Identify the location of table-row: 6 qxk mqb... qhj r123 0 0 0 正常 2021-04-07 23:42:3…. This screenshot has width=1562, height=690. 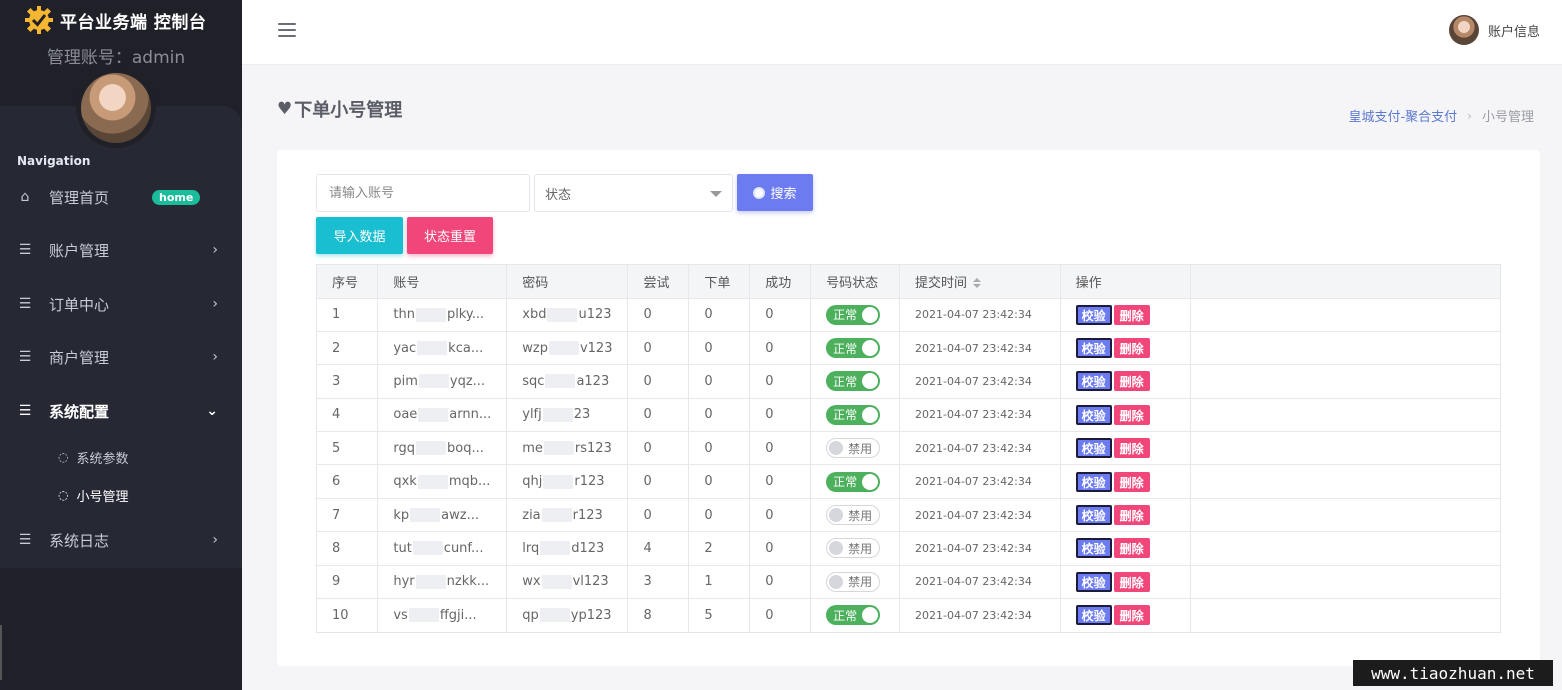
(908, 481).